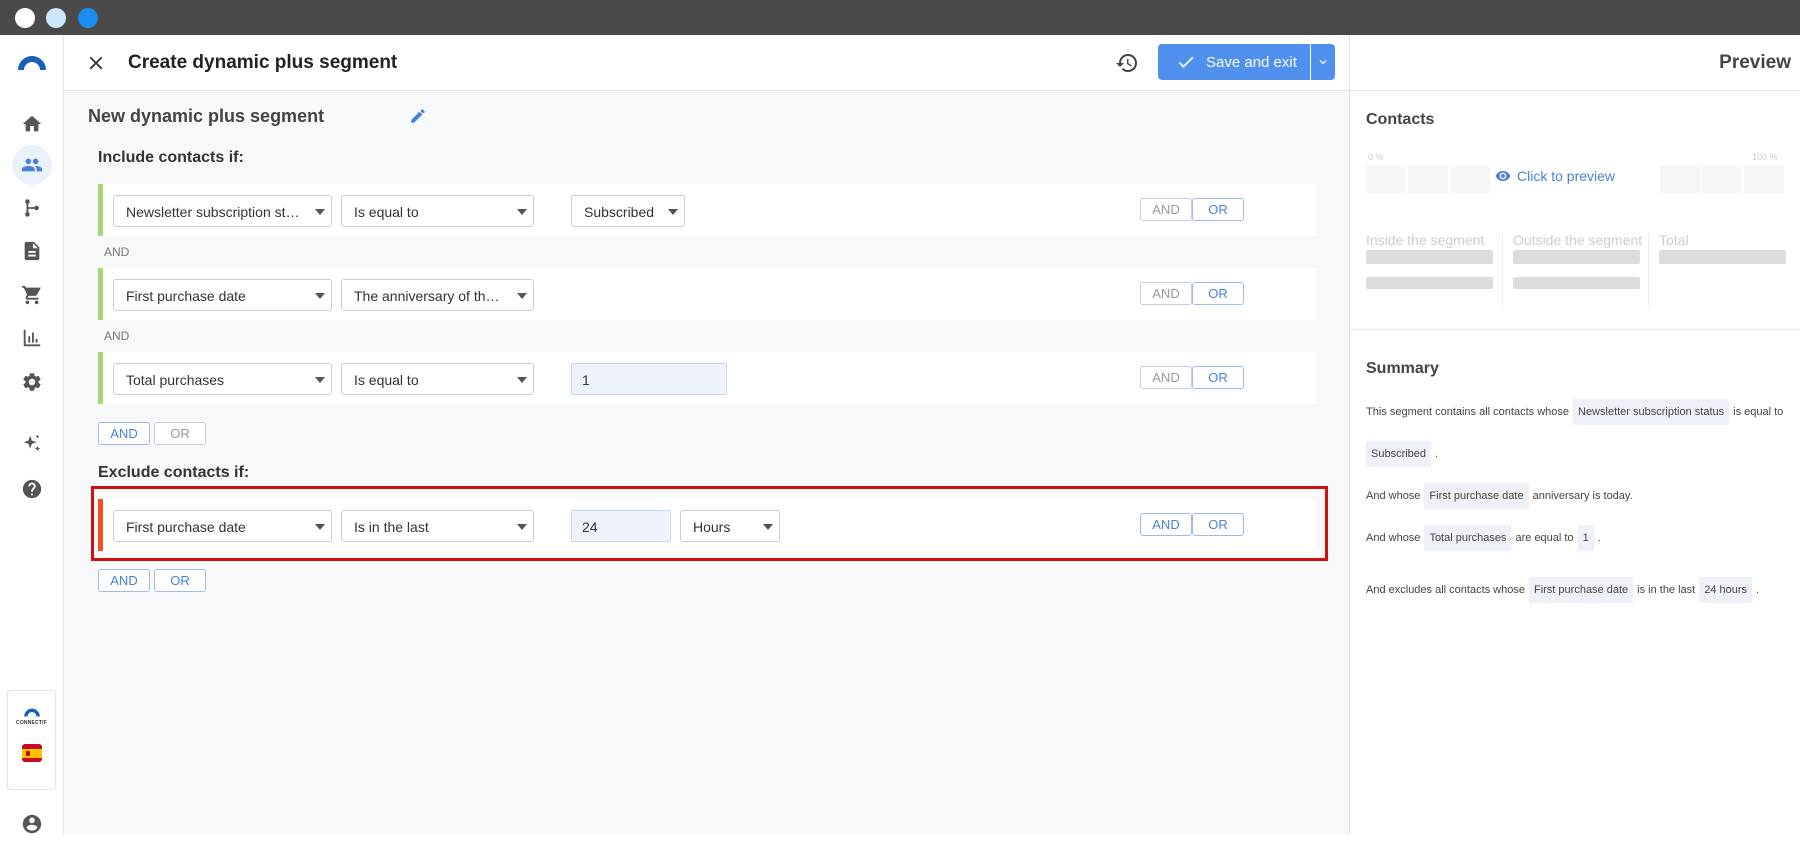 This screenshot has height=844, width=1800. What do you see at coordinates (1429, 257) in the screenshot?
I see `inside-value-placeholder` at bounding box center [1429, 257].